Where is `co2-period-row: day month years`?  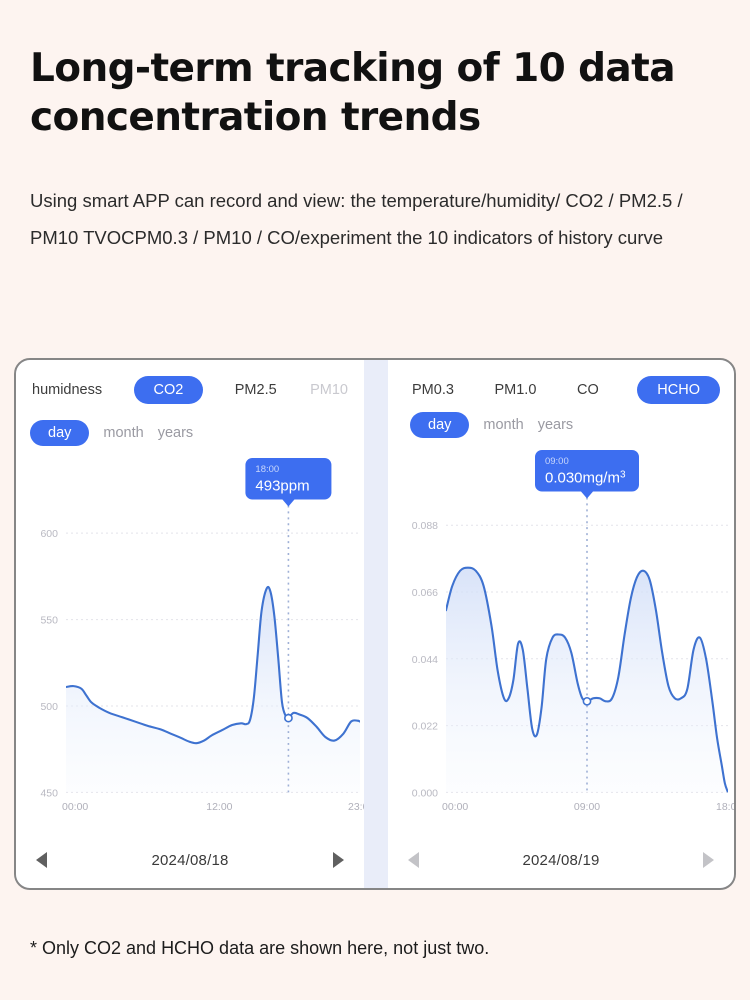
co2-period-row: day month years is located at coordinates (111, 433).